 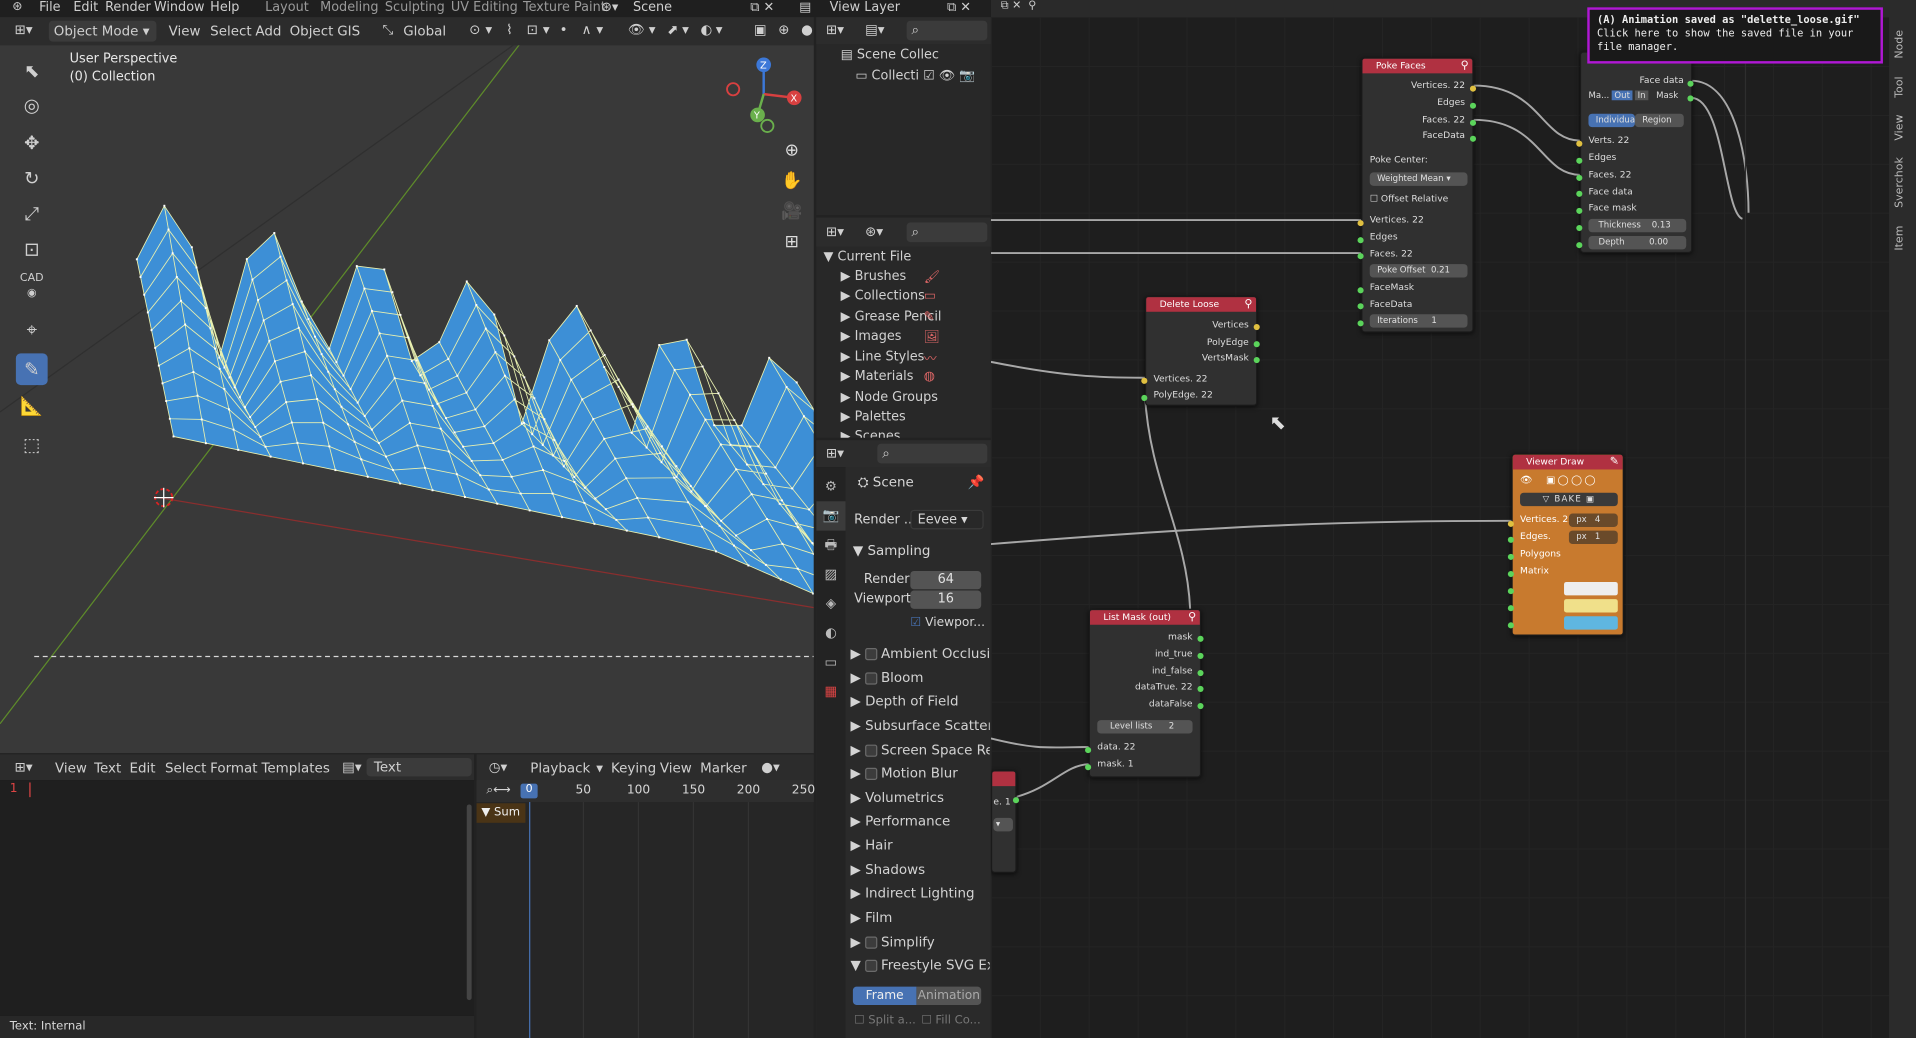 I want to click on scene-tab-icon: ◈, so click(x=830, y=603).